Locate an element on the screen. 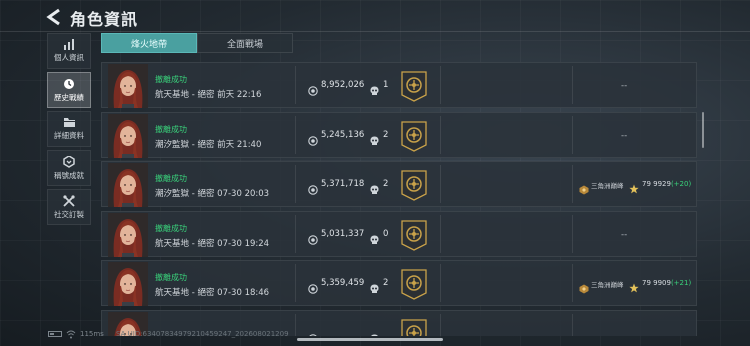 The image size is (750, 346). rank-score: 79 9909(+21) is located at coordinates (666, 283).